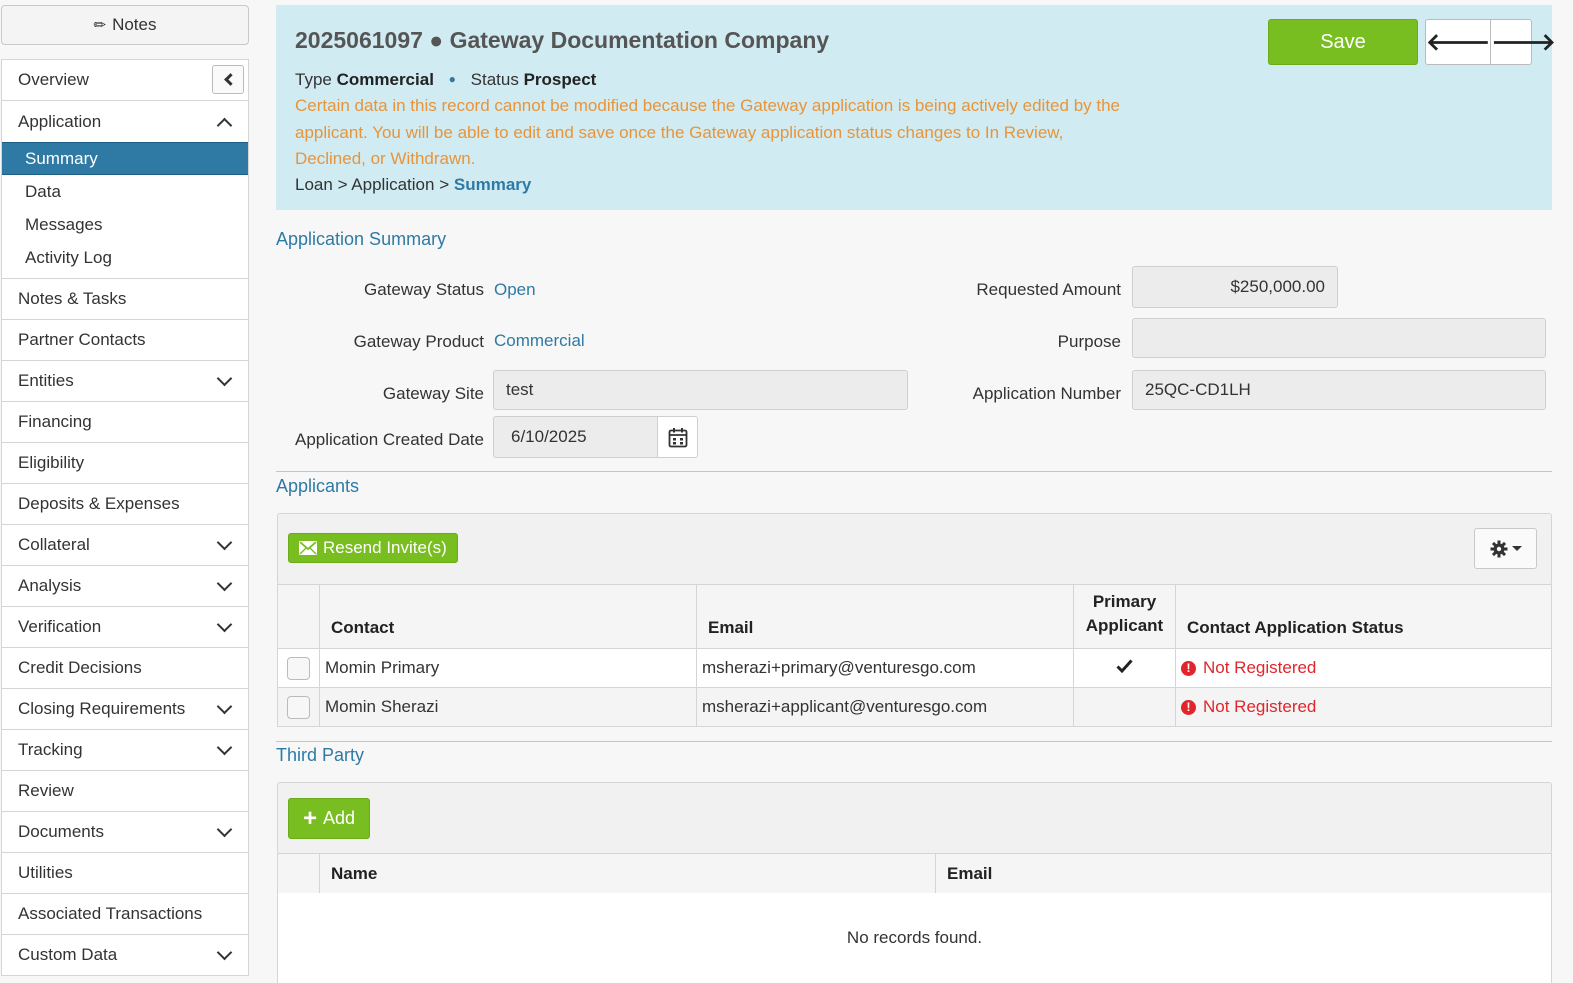 This screenshot has height=983, width=1573. What do you see at coordinates (125, 422) in the screenshot?
I see `sidebar-item-financing: Financing` at bounding box center [125, 422].